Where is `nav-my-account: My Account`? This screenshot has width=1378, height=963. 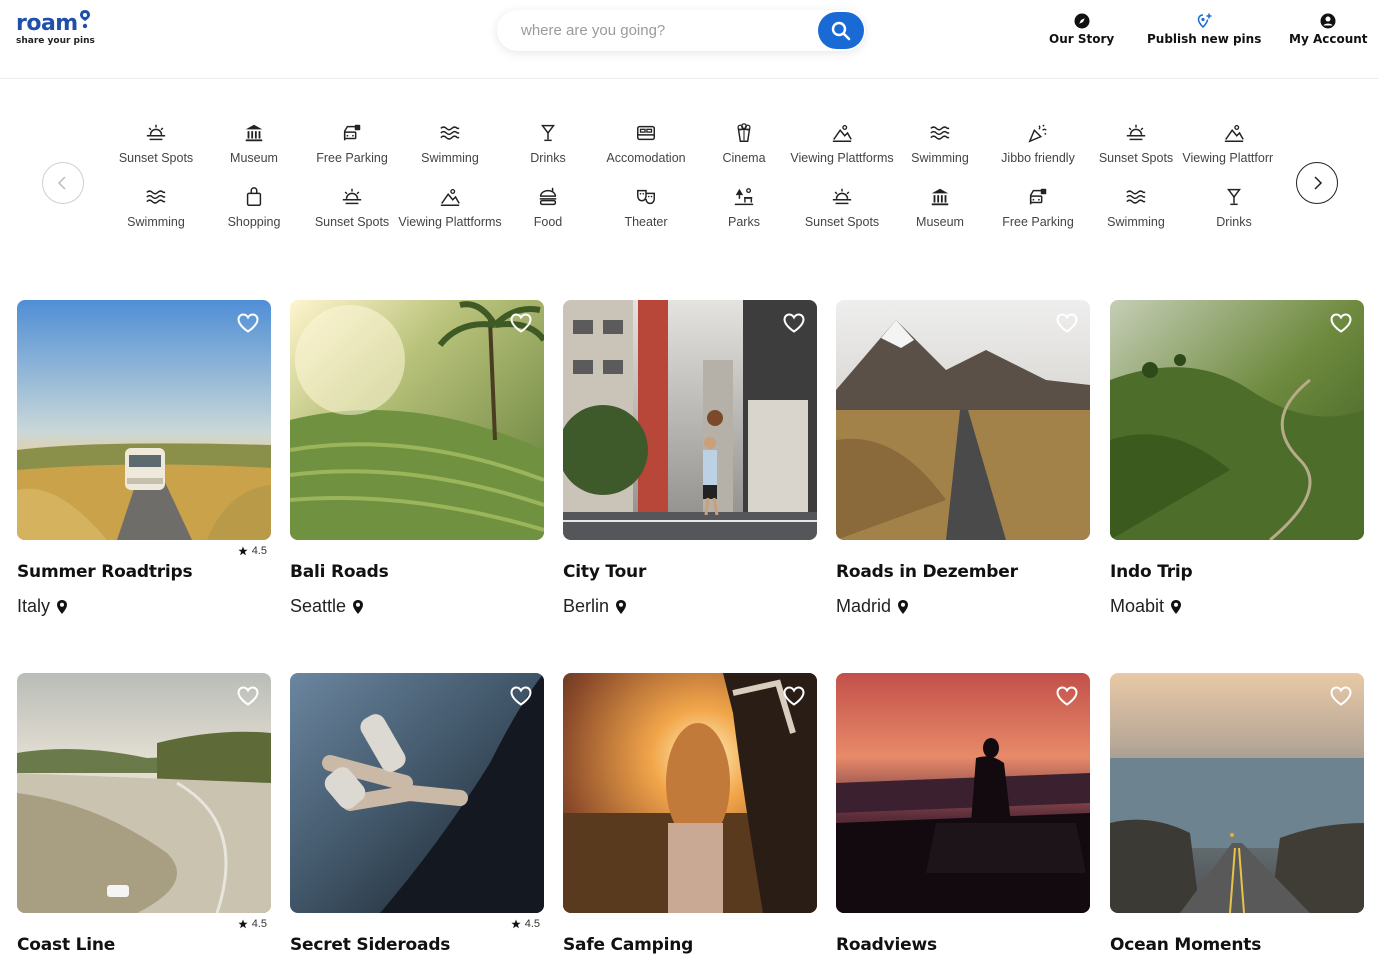
nav-my-account: My Account is located at coordinates (1328, 29).